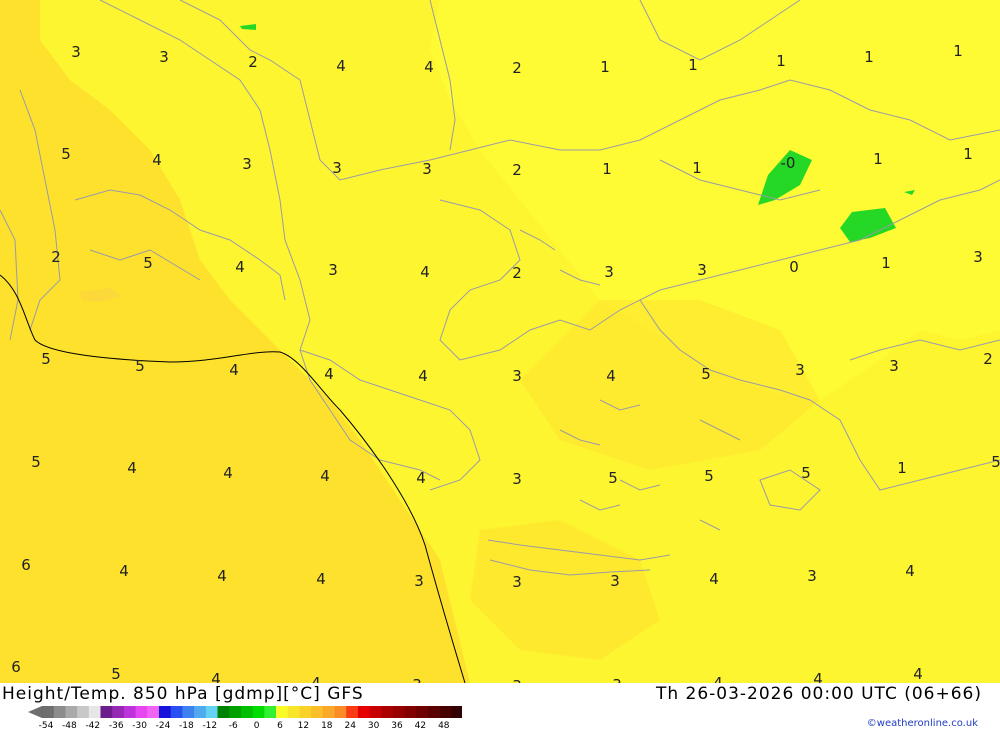 The image size is (1000, 733). Describe the element at coordinates (209, 725) in the screenshot. I see `scale-tick-label: -12` at that location.